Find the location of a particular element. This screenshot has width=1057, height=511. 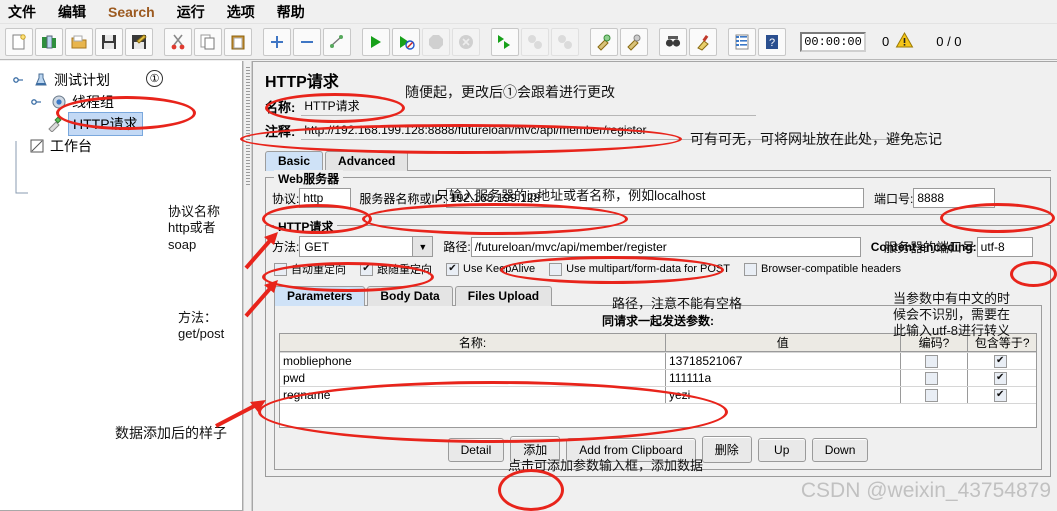

cell-name: regname is located at coordinates (473, 395).